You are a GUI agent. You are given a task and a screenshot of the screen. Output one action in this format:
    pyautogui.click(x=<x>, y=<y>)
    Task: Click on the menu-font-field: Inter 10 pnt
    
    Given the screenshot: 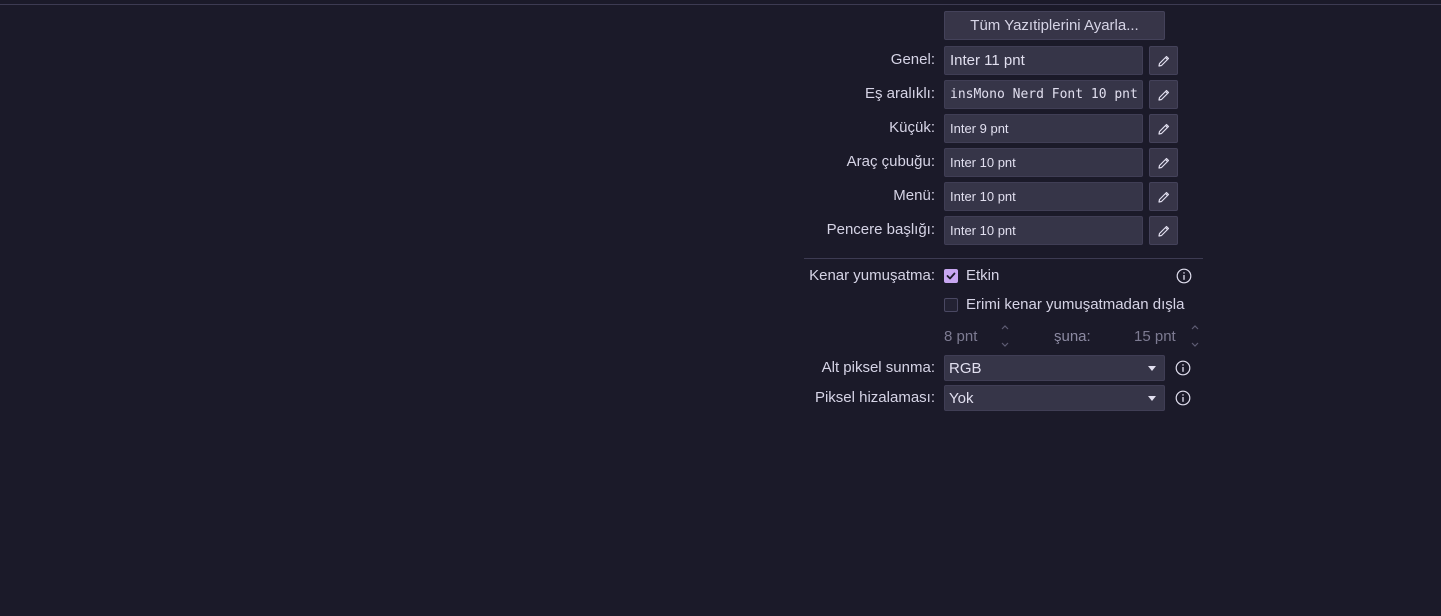 What is the action you would take?
    pyautogui.click(x=1043, y=196)
    